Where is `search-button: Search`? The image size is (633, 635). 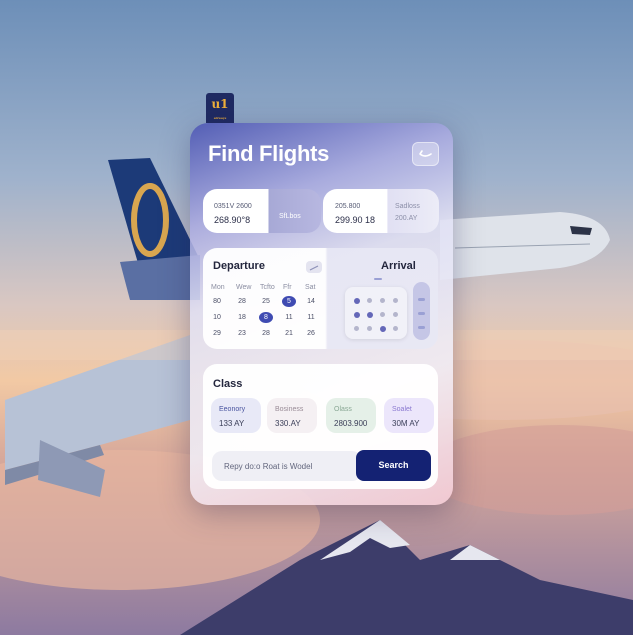
search-button: Search is located at coordinates (393, 465).